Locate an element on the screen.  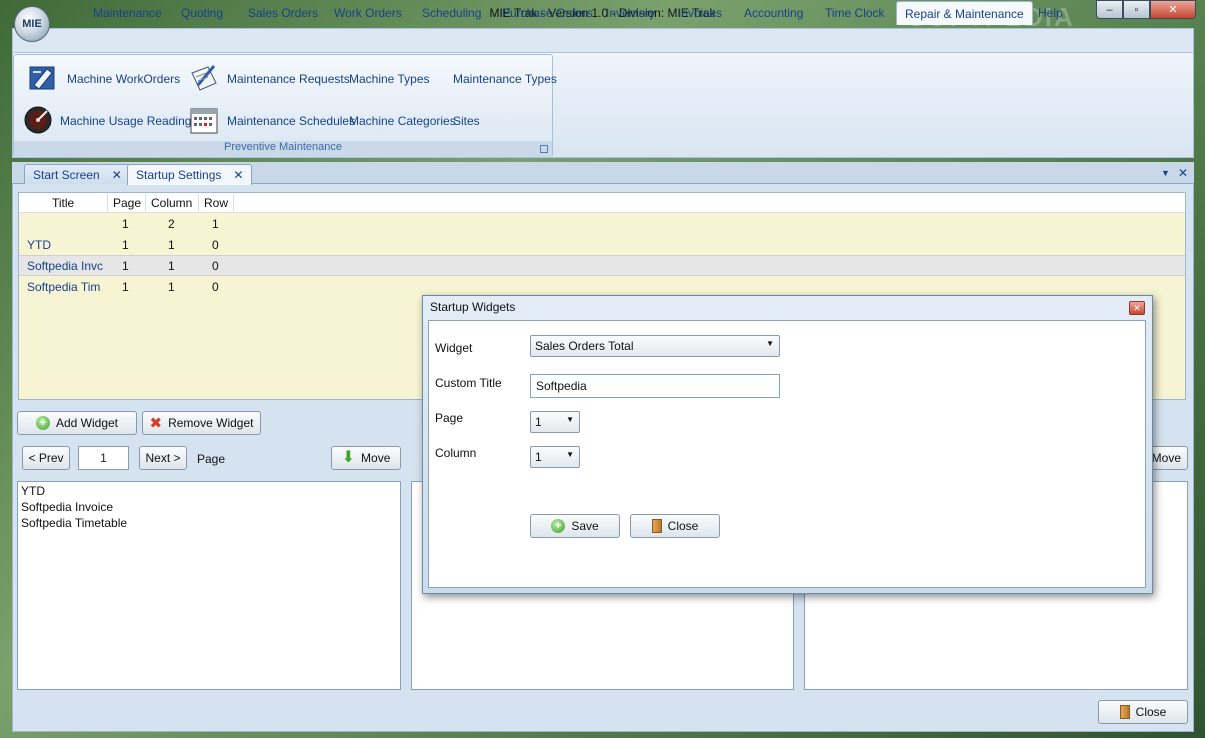
machine-usage-reading-icon is located at coordinates (38, 120).